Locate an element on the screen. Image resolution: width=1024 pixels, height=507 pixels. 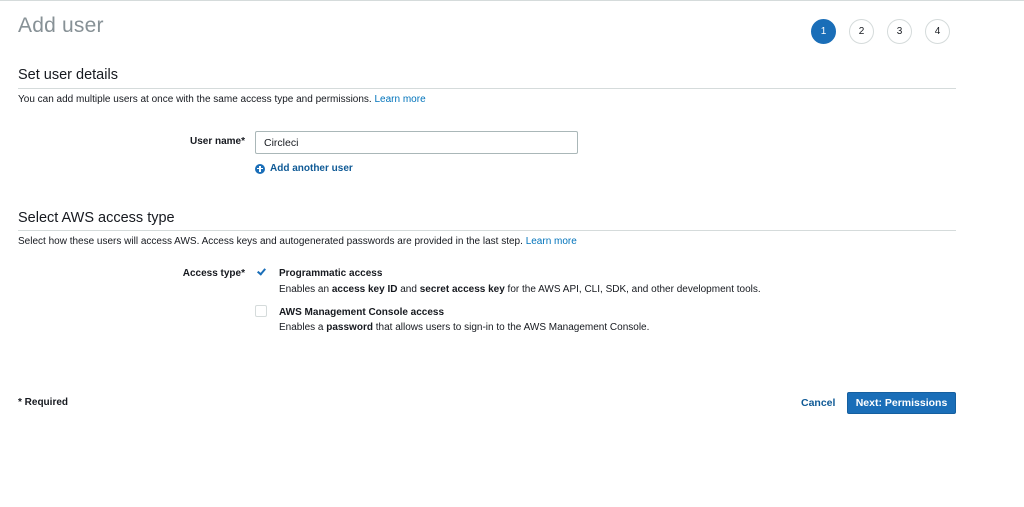
required-note: * Required is located at coordinates (43, 402).